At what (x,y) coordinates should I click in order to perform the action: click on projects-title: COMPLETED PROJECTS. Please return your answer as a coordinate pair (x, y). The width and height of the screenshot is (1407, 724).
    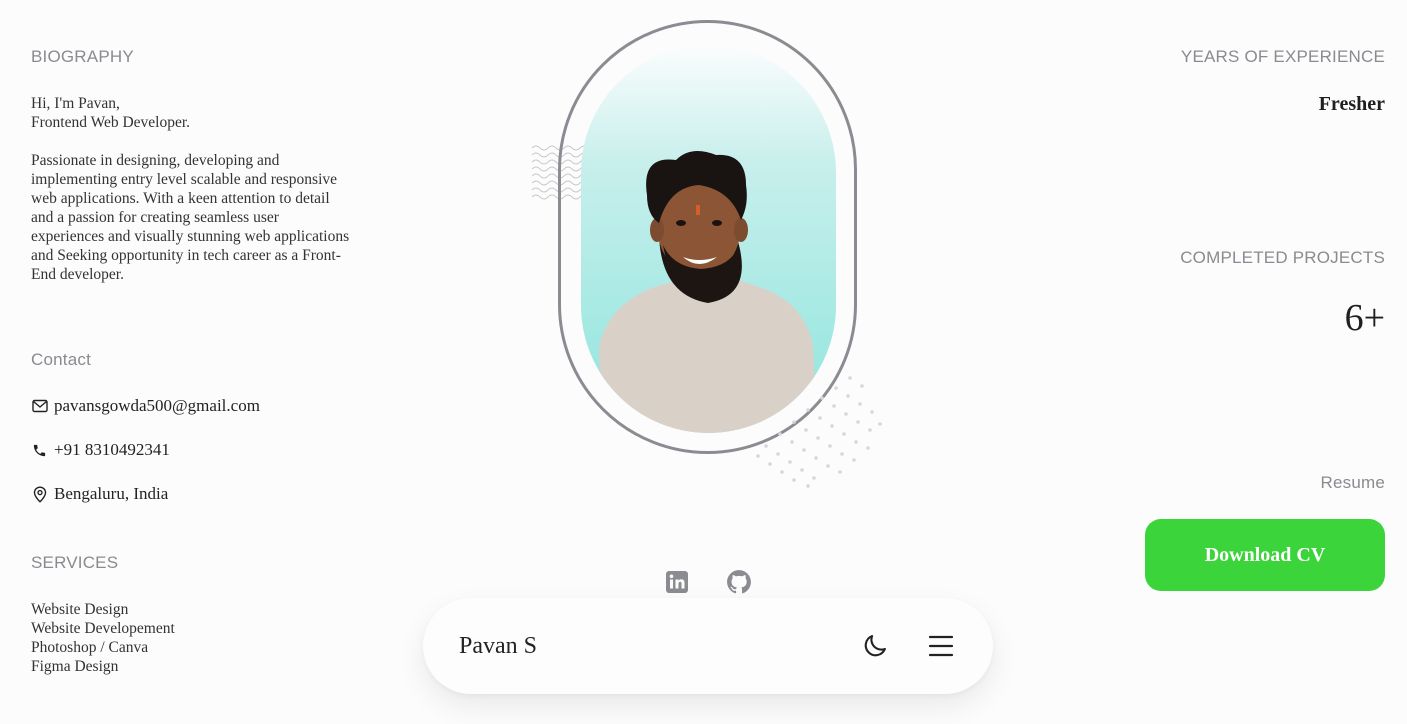
    Looking at the image, I should click on (1282, 257).